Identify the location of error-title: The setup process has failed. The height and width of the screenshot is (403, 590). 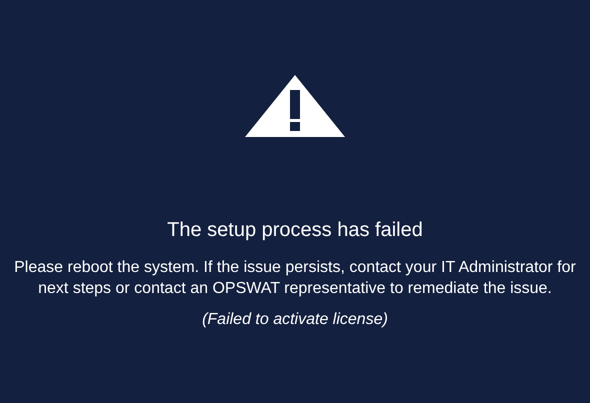
(295, 230).